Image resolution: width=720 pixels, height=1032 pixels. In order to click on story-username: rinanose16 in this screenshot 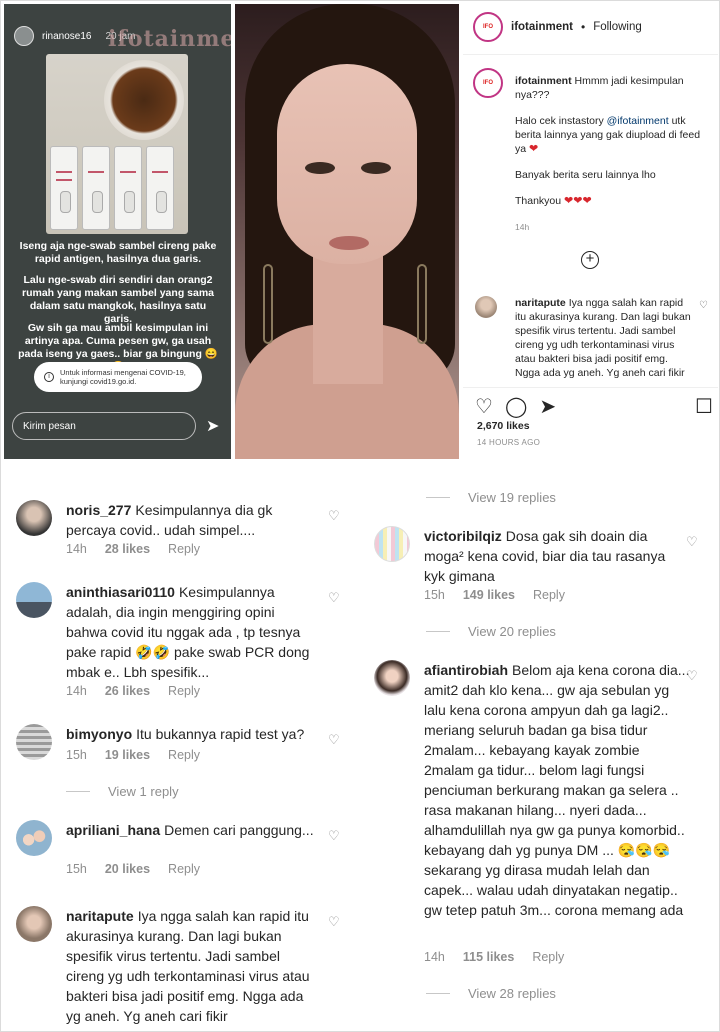, I will do `click(67, 36)`.